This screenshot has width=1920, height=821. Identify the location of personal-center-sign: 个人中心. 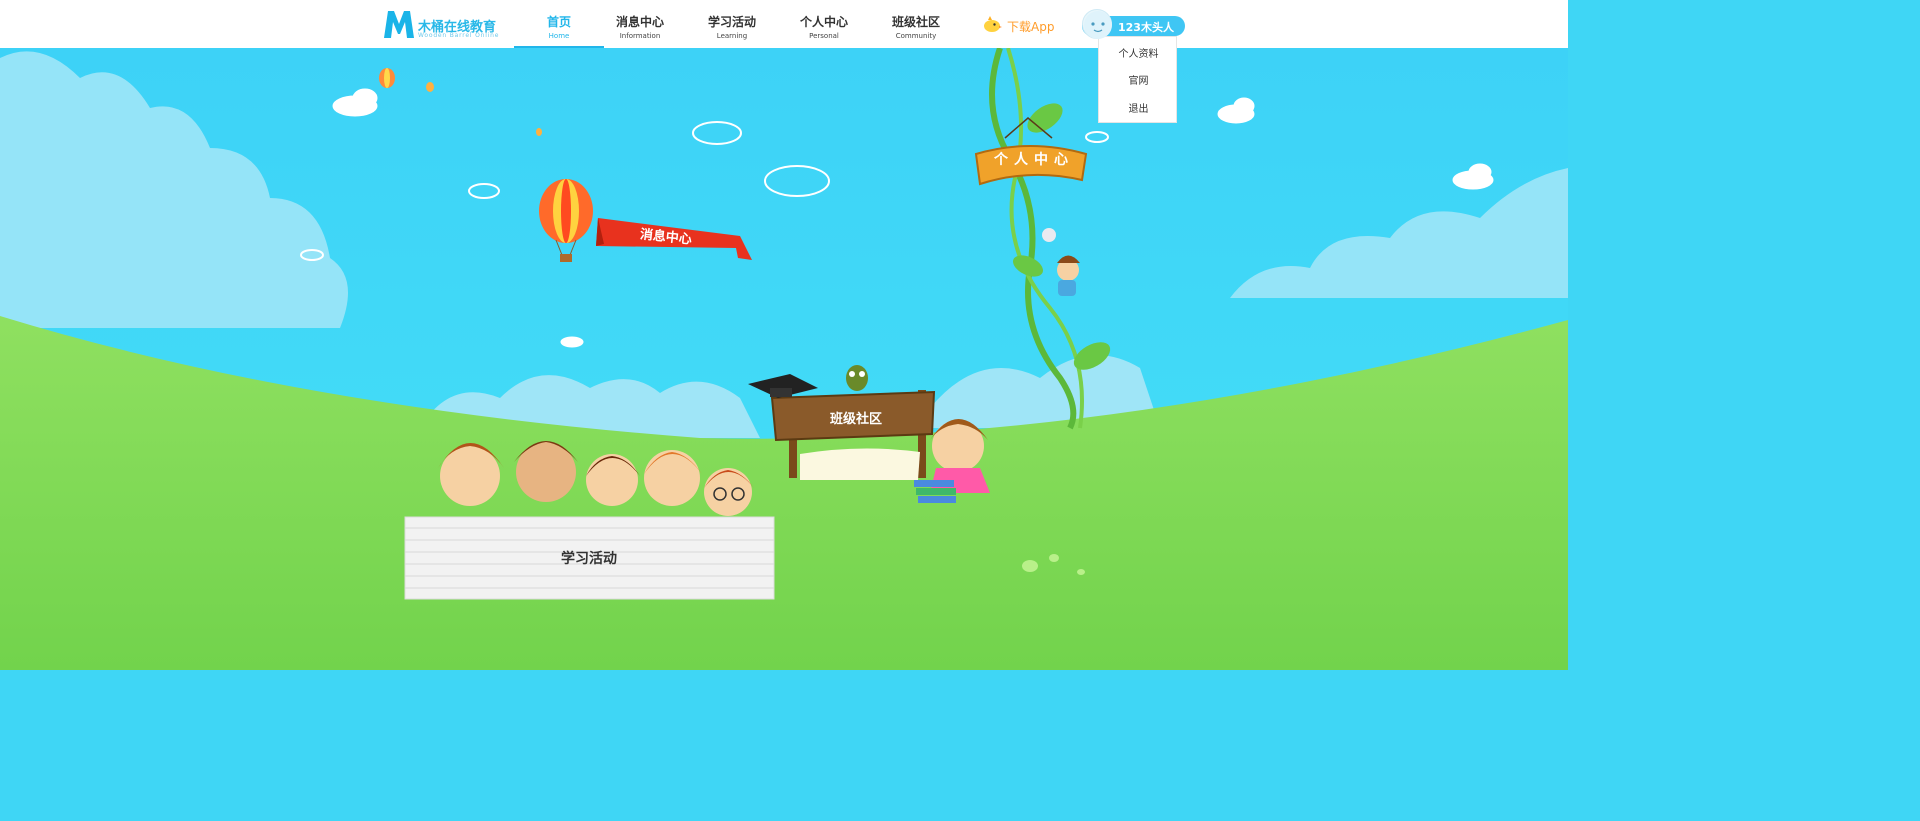
(1032, 160).